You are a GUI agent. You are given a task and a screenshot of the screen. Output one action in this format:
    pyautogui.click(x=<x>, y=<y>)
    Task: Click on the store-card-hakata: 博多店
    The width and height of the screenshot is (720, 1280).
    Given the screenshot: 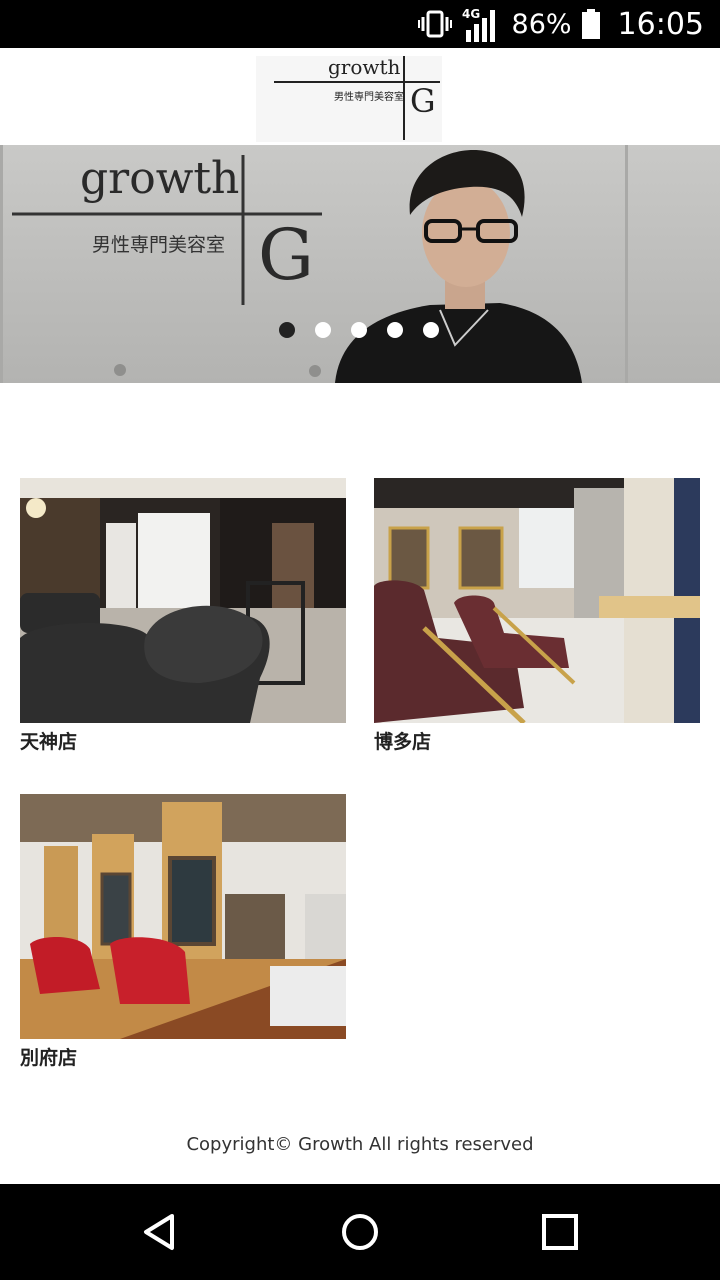 What is the action you would take?
    pyautogui.click(x=537, y=616)
    